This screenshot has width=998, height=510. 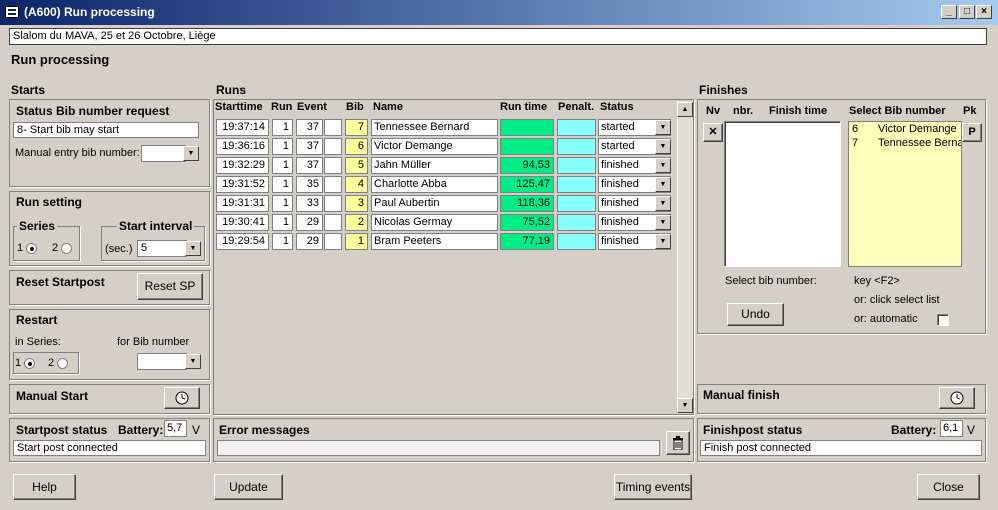 What do you see at coordinates (242, 241) in the screenshot?
I see `run-cell-starttime: 19:29:54` at bounding box center [242, 241].